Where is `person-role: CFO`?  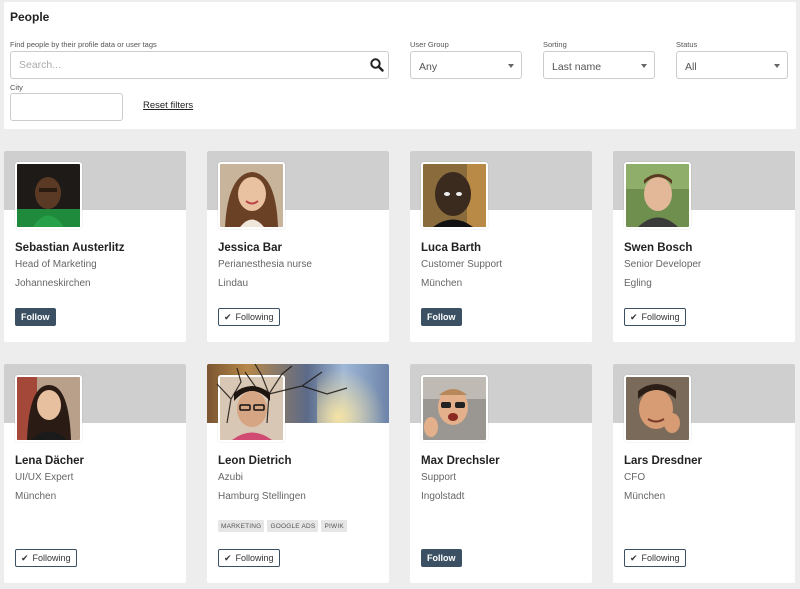 person-role: CFO is located at coordinates (635, 477).